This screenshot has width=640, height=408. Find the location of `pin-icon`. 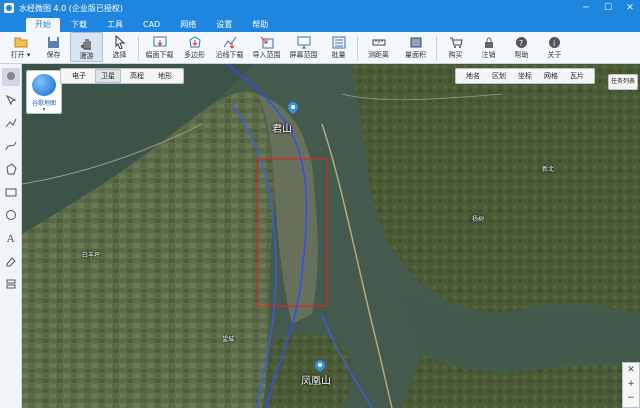

pin-icon is located at coordinates (10, 76).